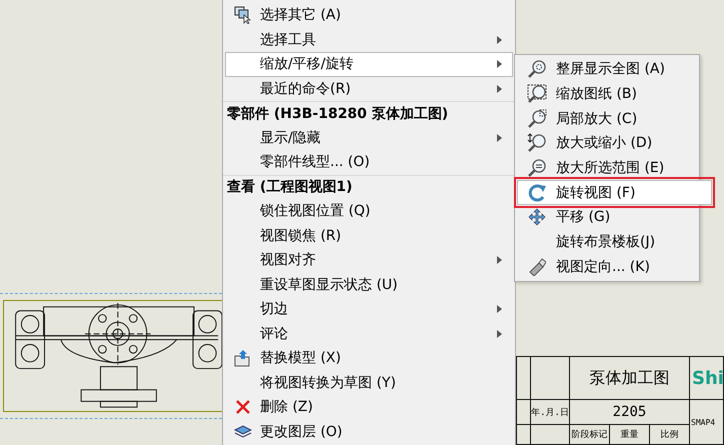  Describe the element at coordinates (369, 358) in the screenshot. I see `menu-item: 替换模型 (X)` at that location.